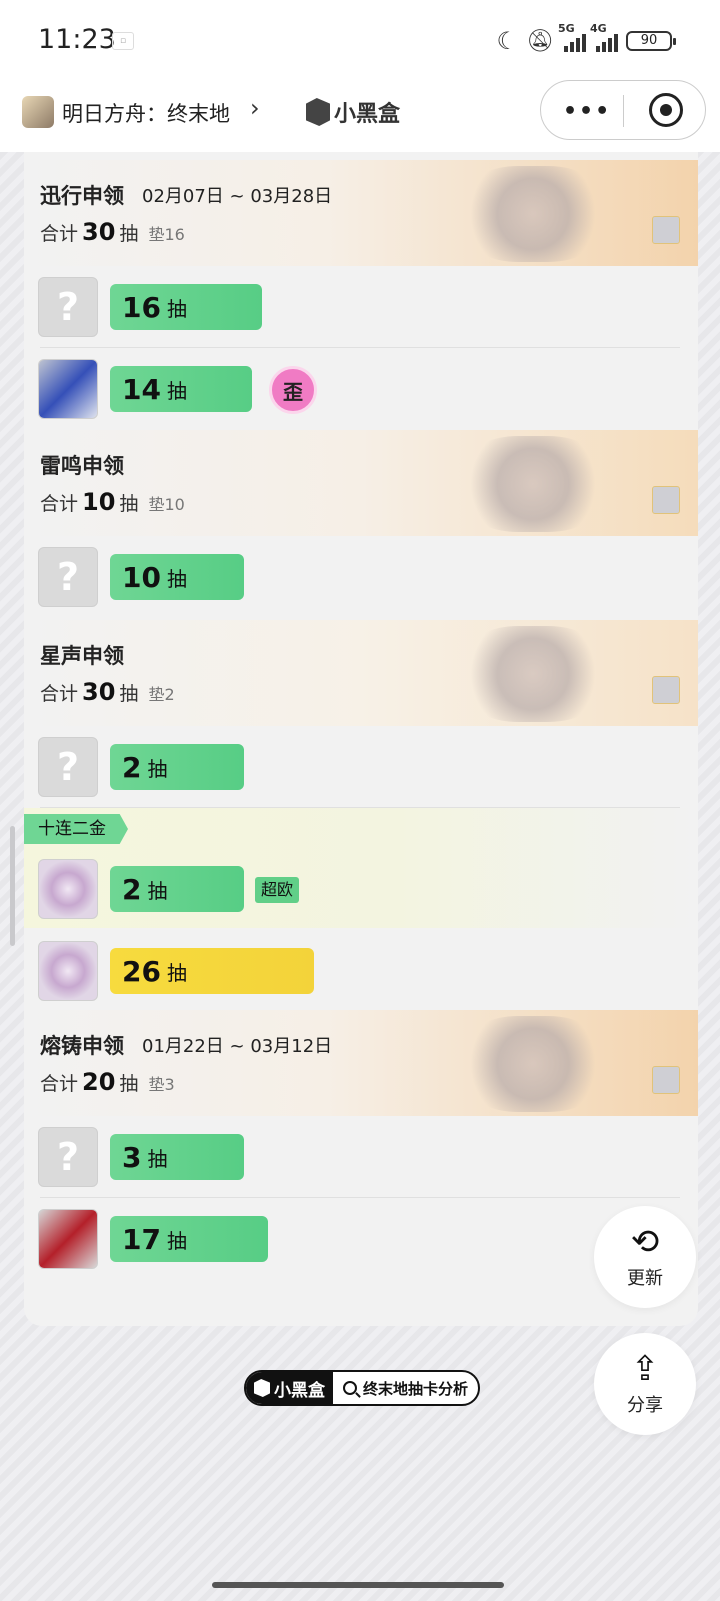 The image size is (720, 1601). What do you see at coordinates (361, 577) in the screenshot?
I see `pull-row: ? 10 抽` at bounding box center [361, 577].